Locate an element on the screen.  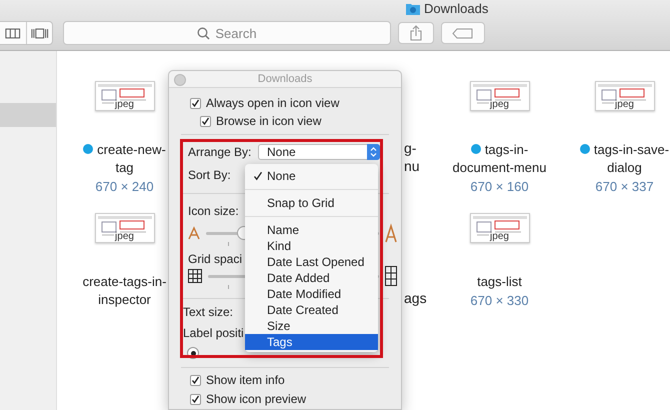
downloads-folder-icon is located at coordinates (413, 8).